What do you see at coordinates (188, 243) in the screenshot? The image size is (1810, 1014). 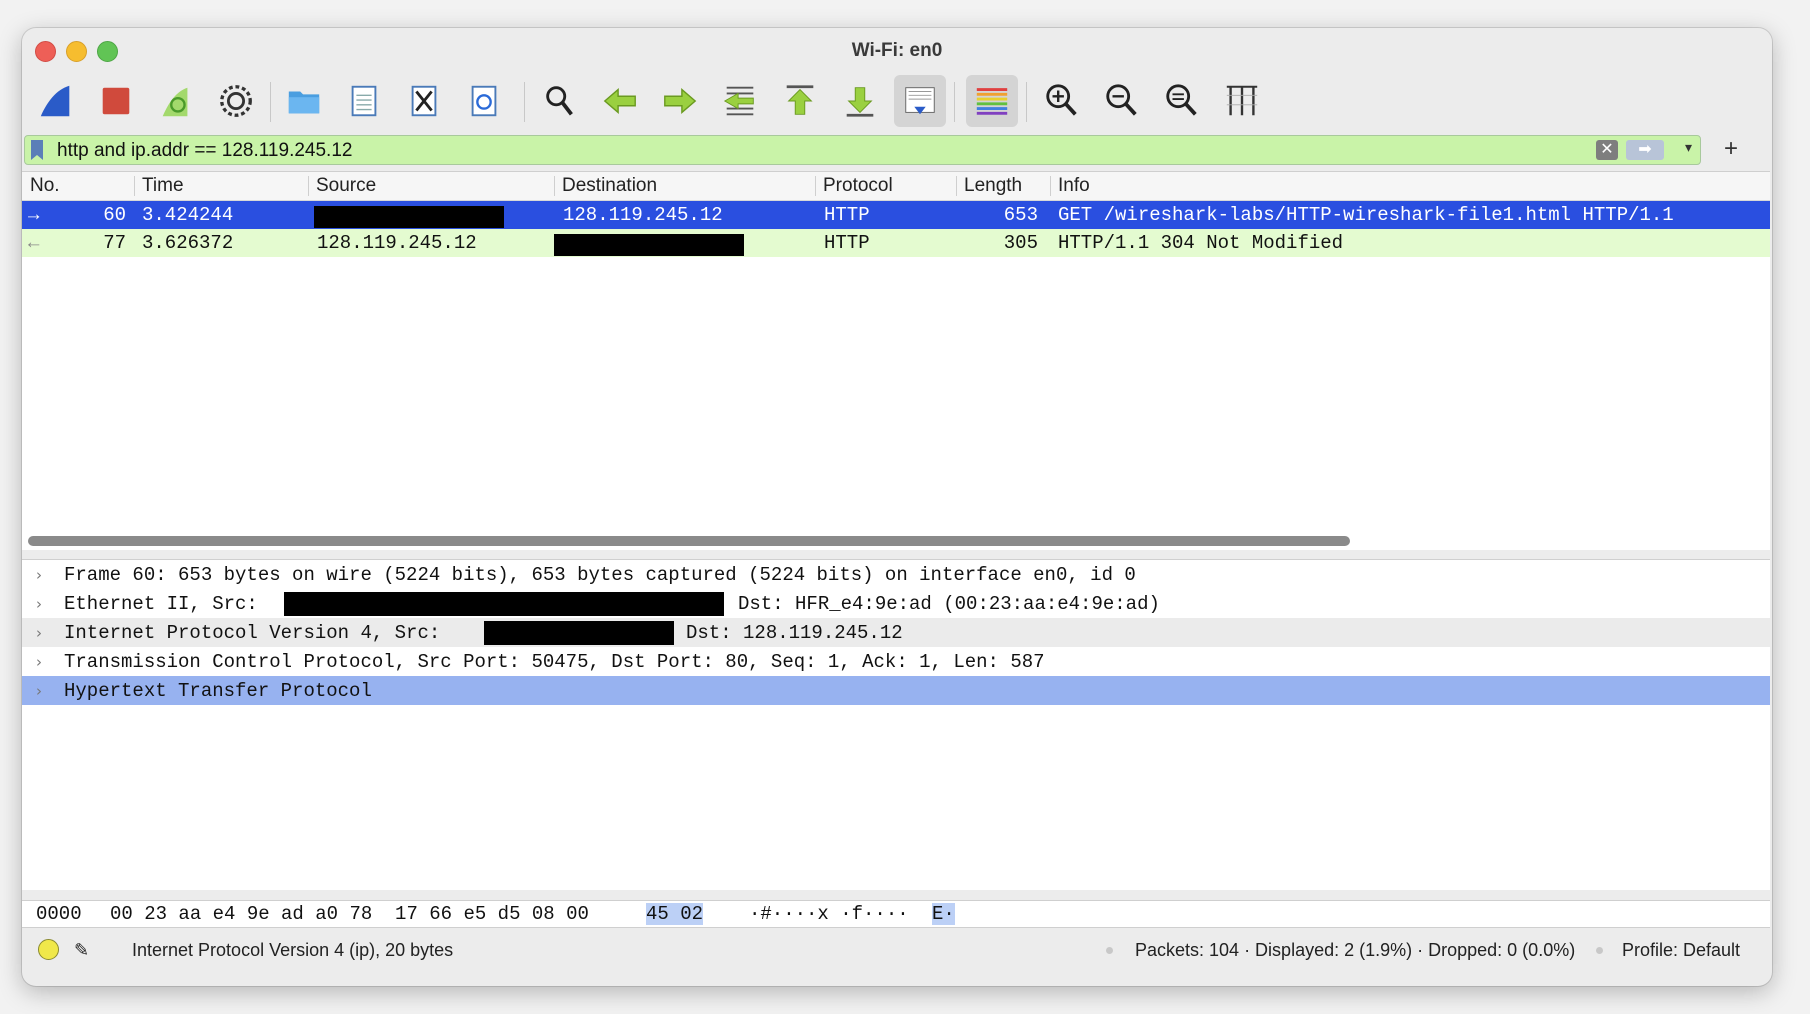 I see `packet-time: 3.626372` at bounding box center [188, 243].